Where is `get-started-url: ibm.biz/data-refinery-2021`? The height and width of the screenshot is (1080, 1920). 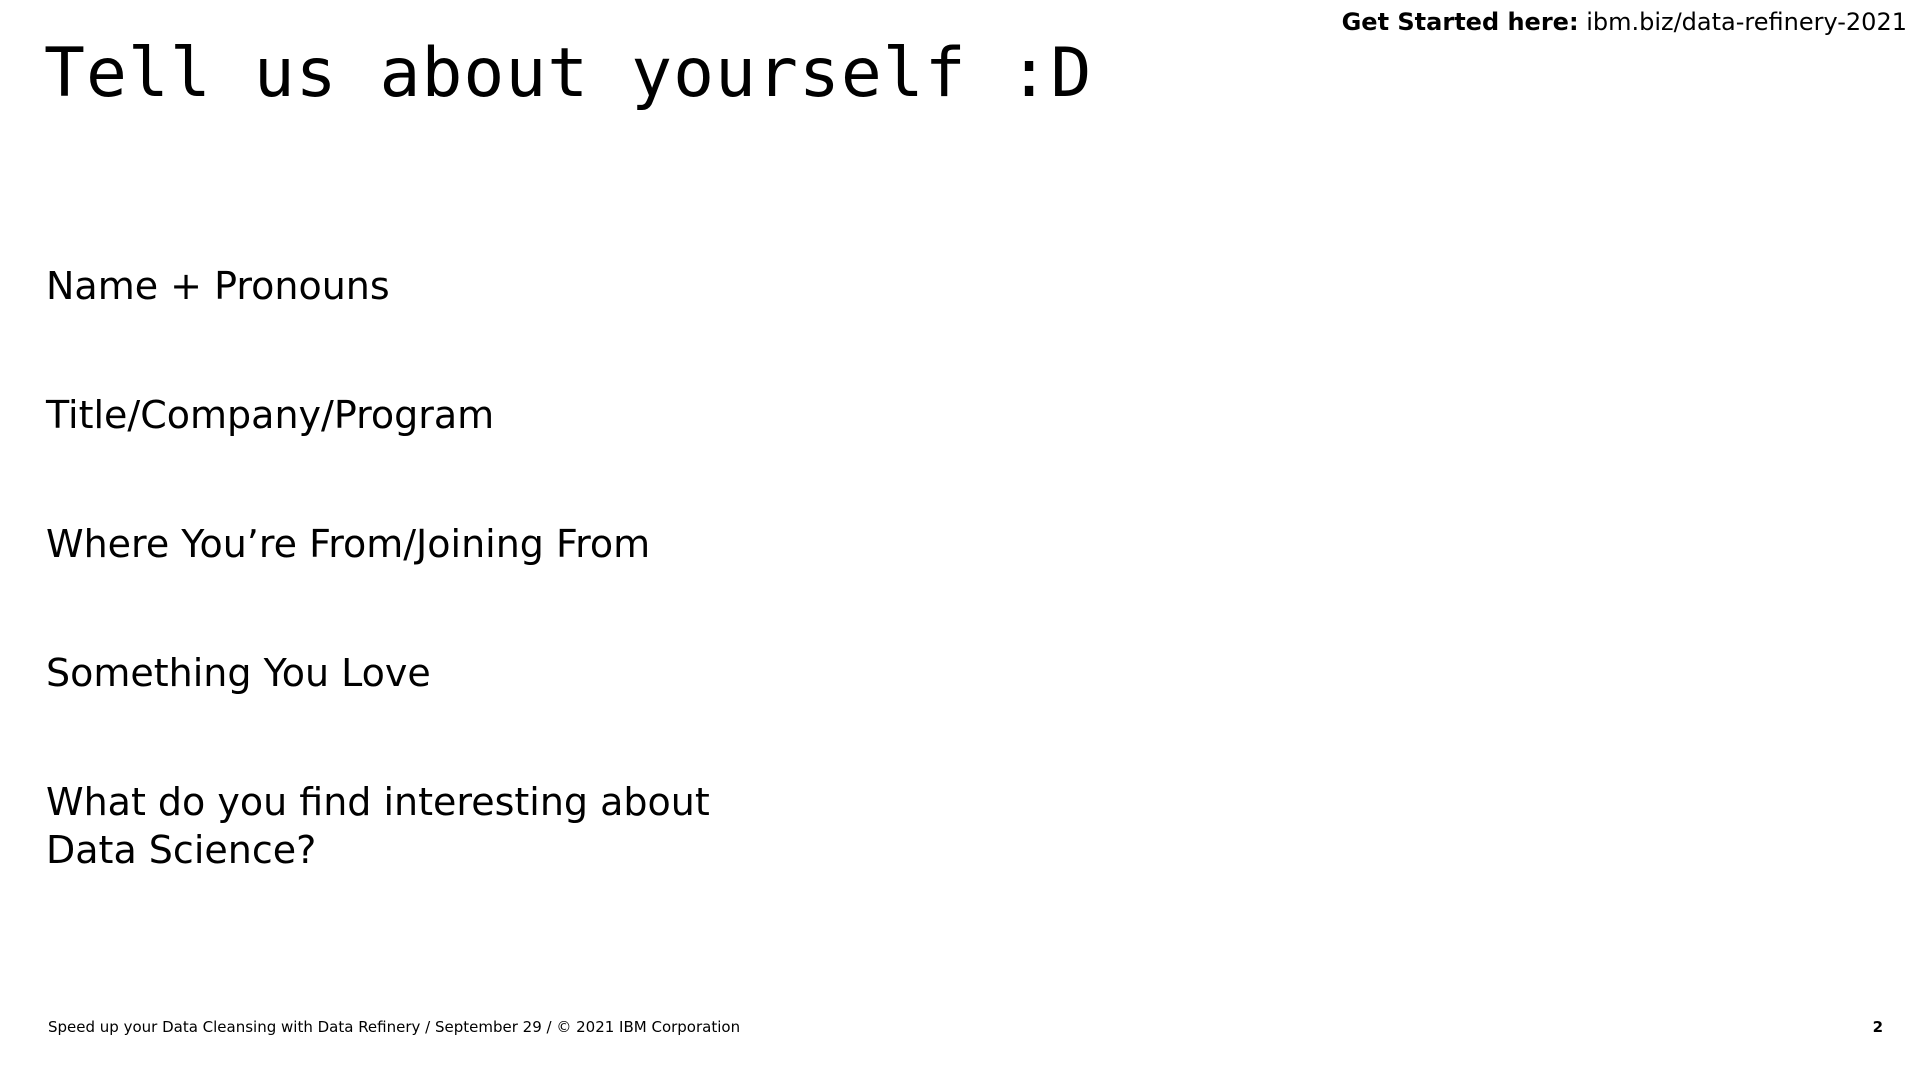 get-started-url: ibm.biz/data-refinery-2021 is located at coordinates (1746, 22).